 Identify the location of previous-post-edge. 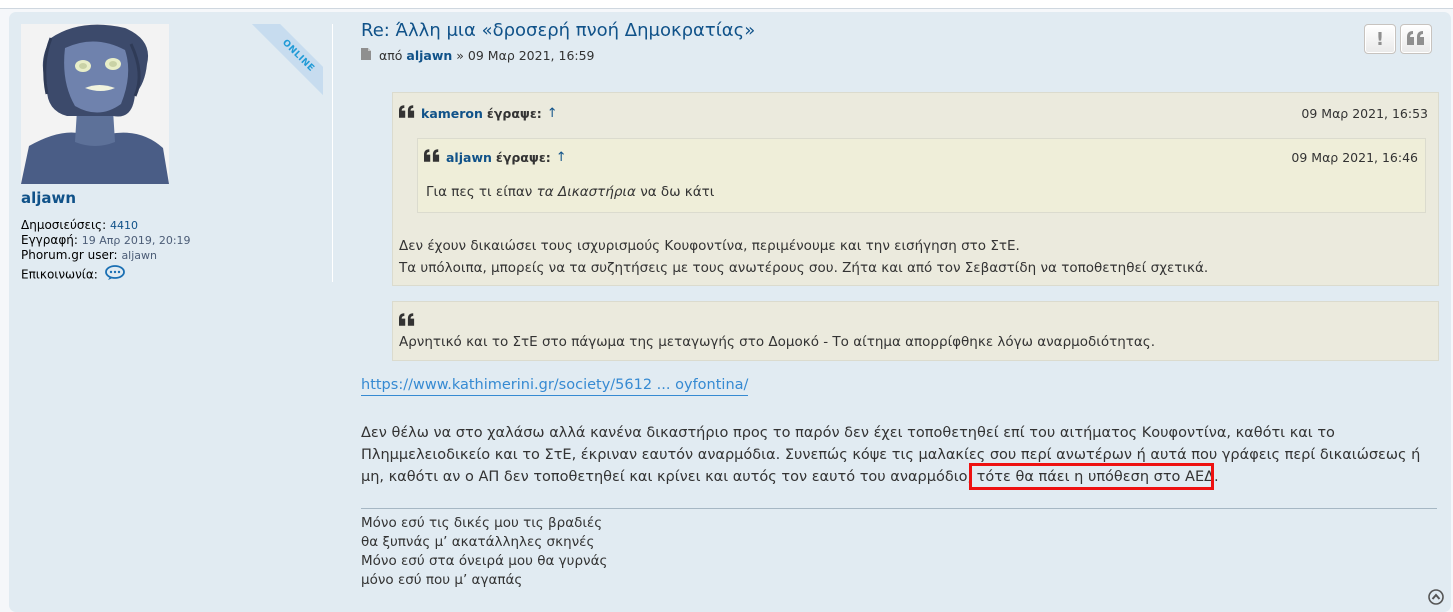
(726, 4).